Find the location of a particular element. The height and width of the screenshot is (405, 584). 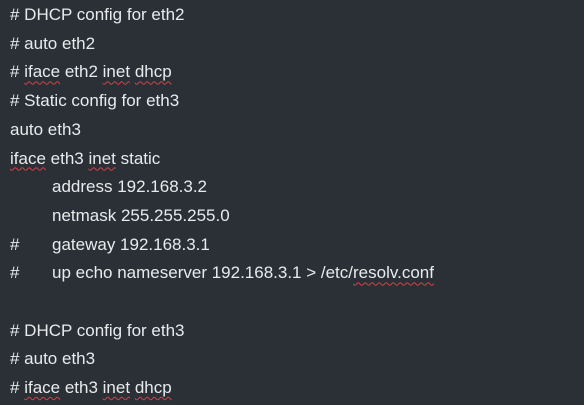

text-run: # Static config for eth3 is located at coordinates (95, 101).